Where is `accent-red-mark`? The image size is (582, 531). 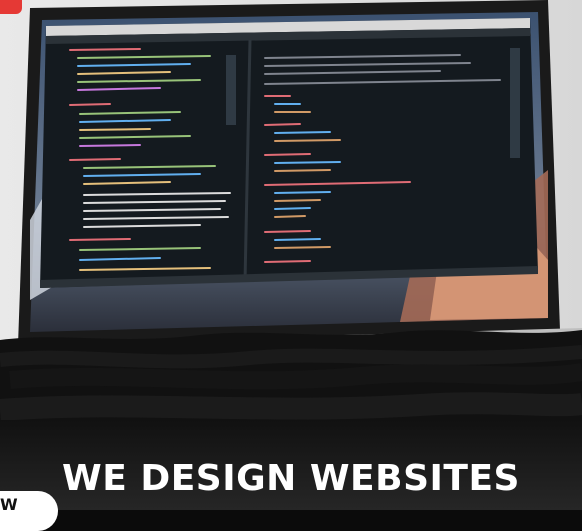
accent-red-mark is located at coordinates (11, 7).